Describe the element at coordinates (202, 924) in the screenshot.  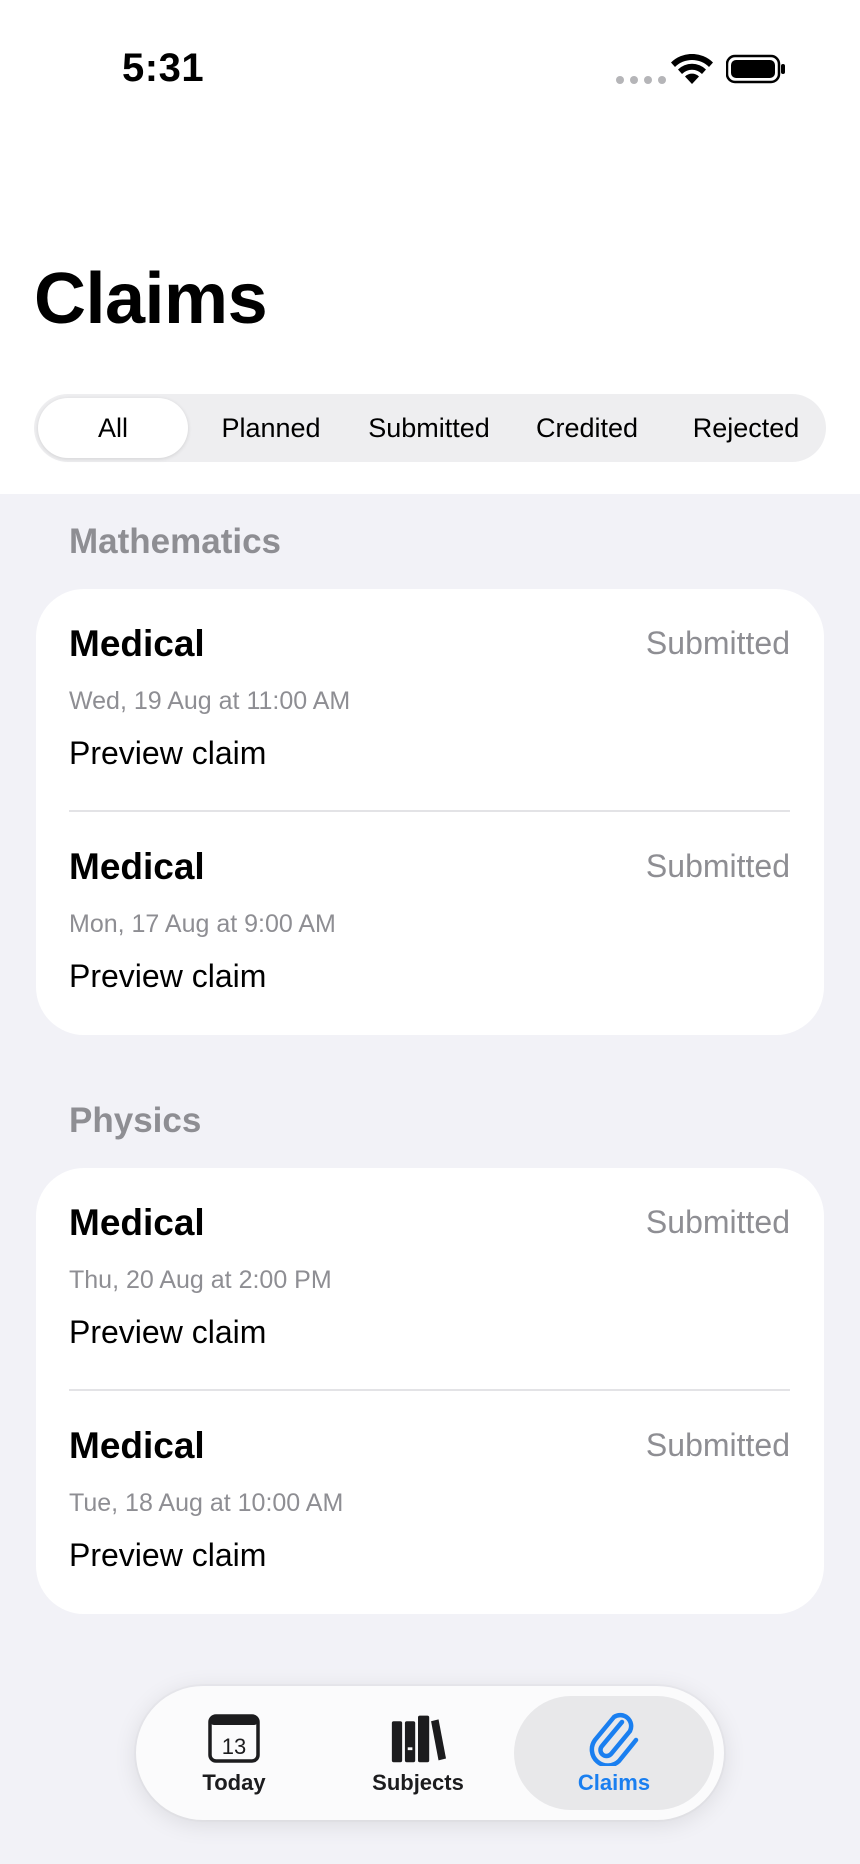
I see `claim-datetime: Mon, 17 Aug at 9:00 AM` at that location.